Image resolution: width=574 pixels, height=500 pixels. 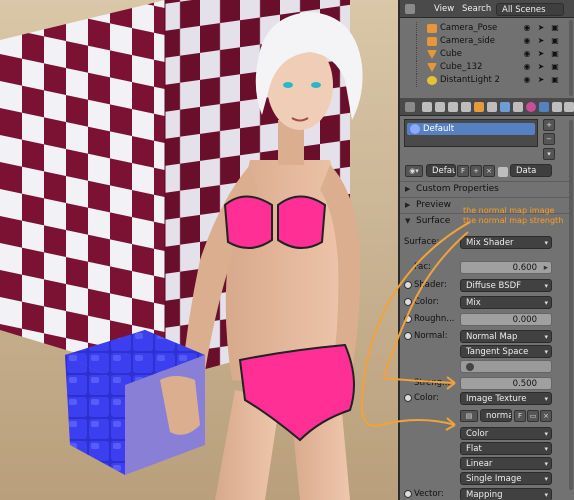 What do you see at coordinates (487, 54) in the screenshot?
I see `outliner-item: Cube ◉ ➤ ▣` at bounding box center [487, 54].